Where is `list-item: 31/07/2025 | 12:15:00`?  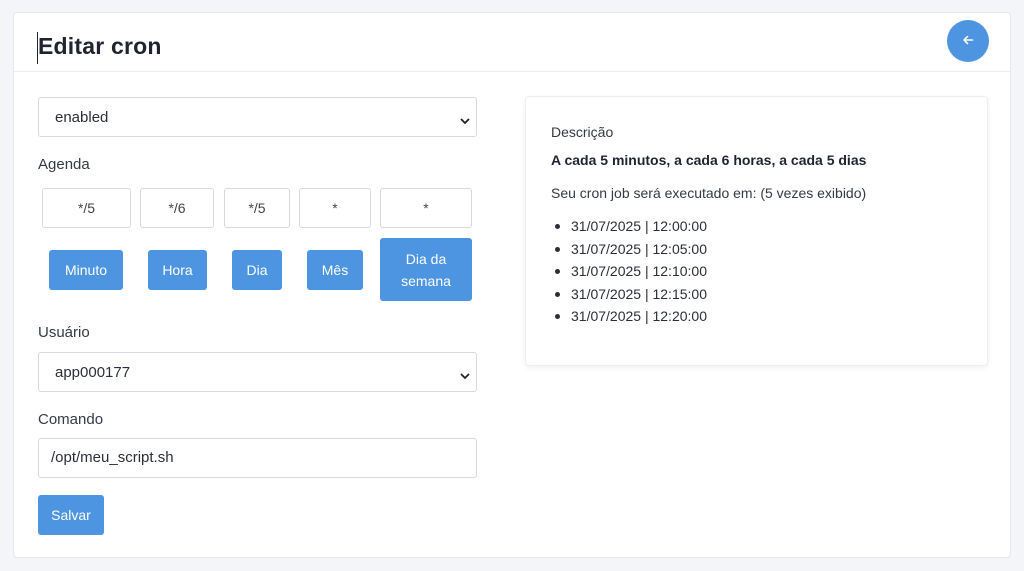
list-item: 31/07/2025 | 12:15:00 is located at coordinates (631, 294).